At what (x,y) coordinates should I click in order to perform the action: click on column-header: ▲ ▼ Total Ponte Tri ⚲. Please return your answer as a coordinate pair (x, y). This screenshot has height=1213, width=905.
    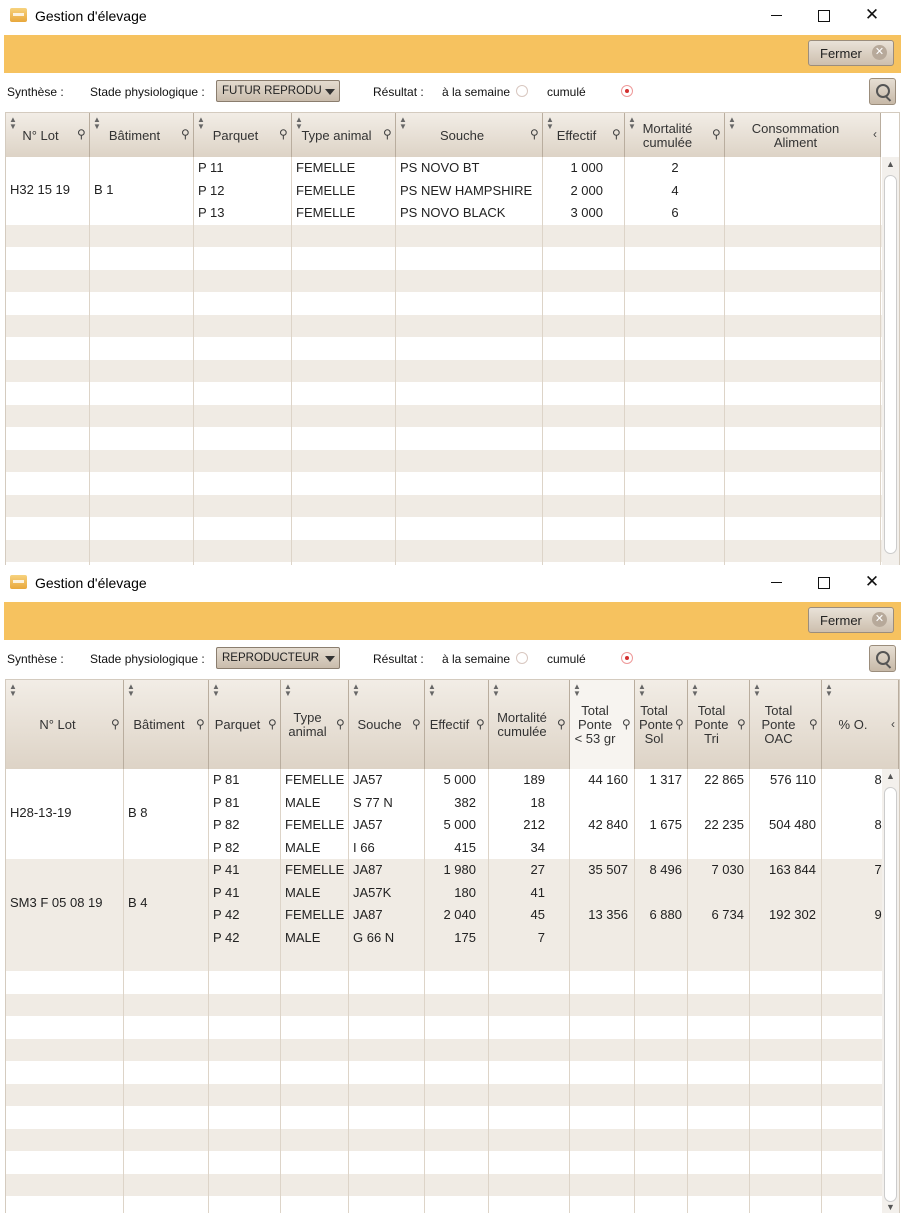
    Looking at the image, I should click on (719, 724).